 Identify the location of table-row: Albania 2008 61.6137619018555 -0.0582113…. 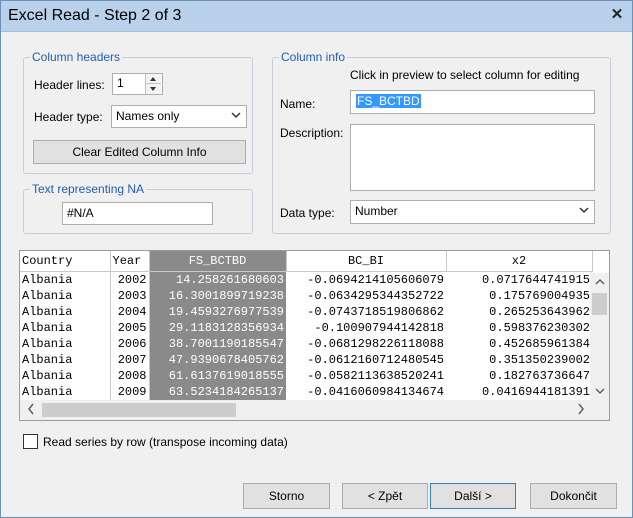
(306, 375).